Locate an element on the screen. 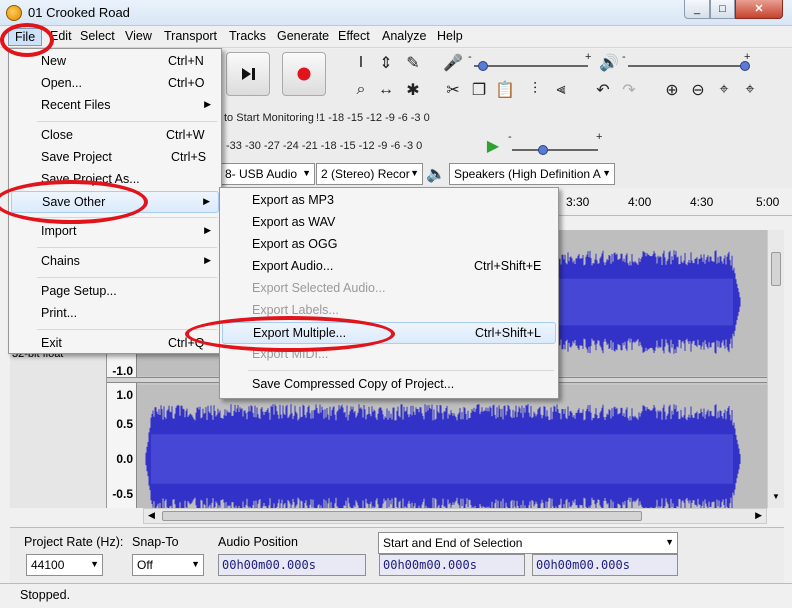 This screenshot has width=792, height=608. menu-generate: Generate is located at coordinates (303, 36).